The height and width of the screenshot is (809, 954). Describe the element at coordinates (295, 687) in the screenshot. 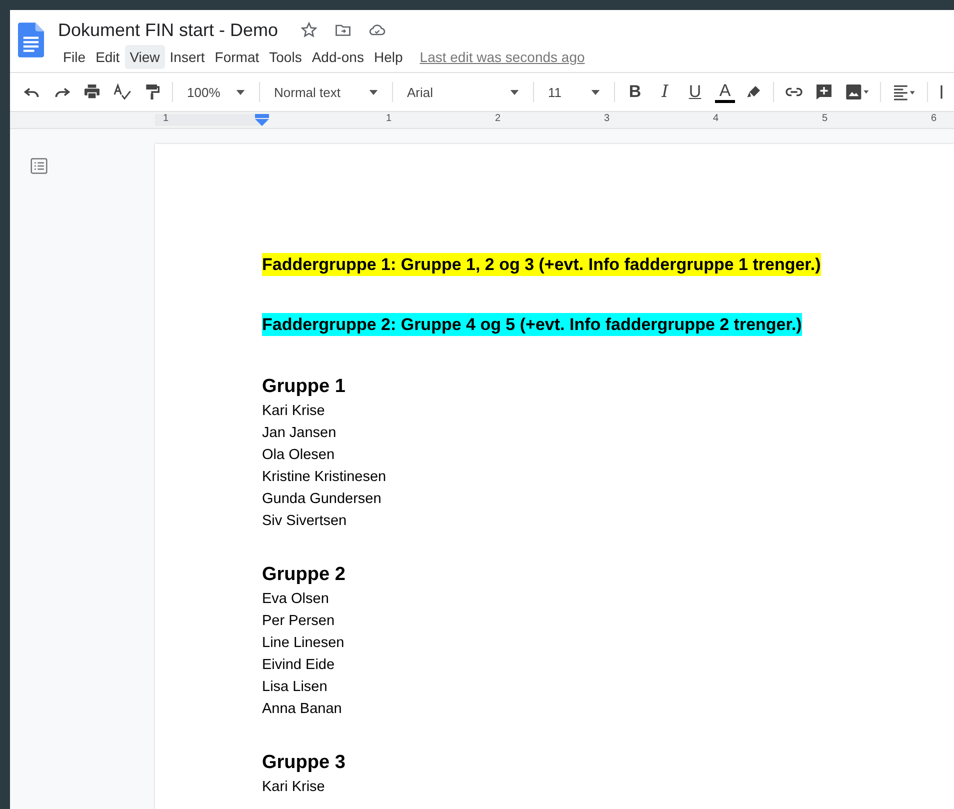

I see `member-name: Lisa Lisen` at that location.